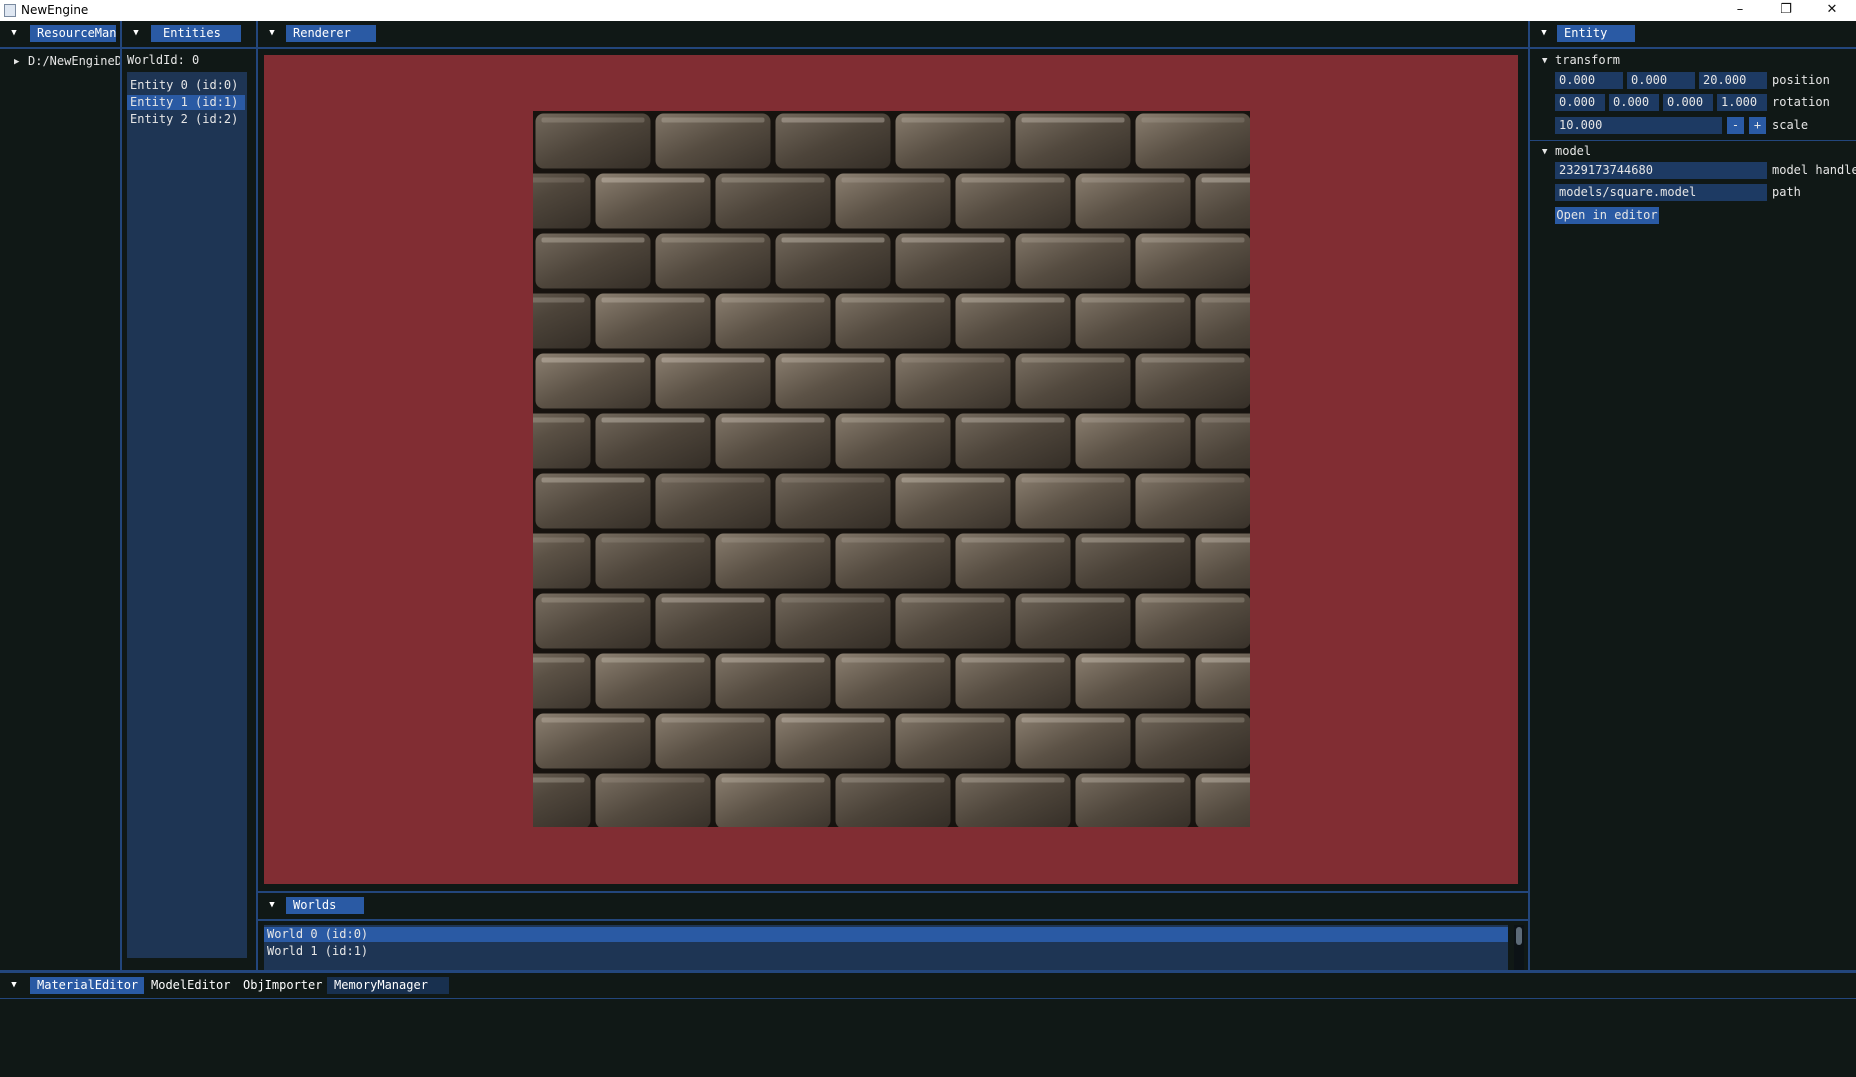 Image resolution: width=1856 pixels, height=1077 pixels. Describe the element at coordinates (16, 62) in the screenshot. I see `tree-expand-icon: ▶` at that location.